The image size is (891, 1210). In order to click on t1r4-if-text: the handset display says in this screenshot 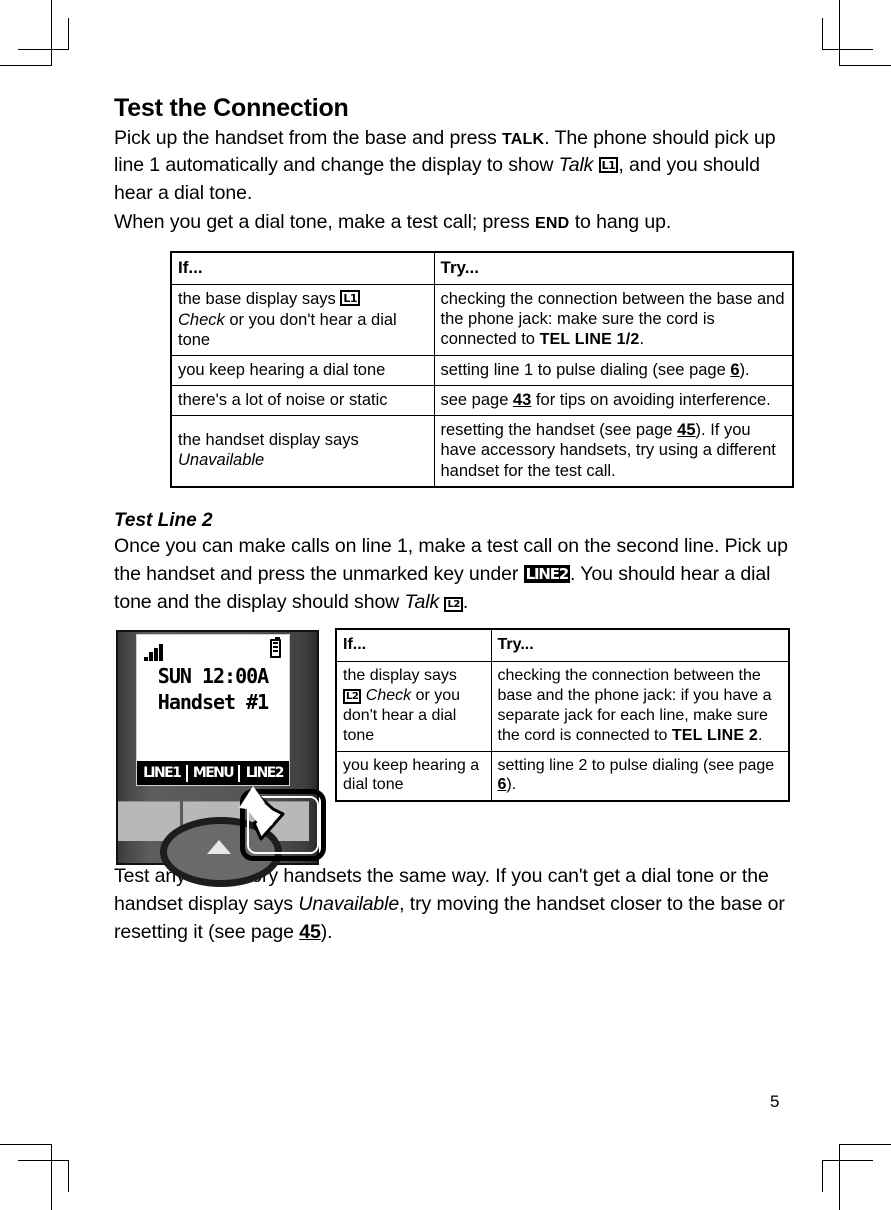, I will do `click(268, 440)`.